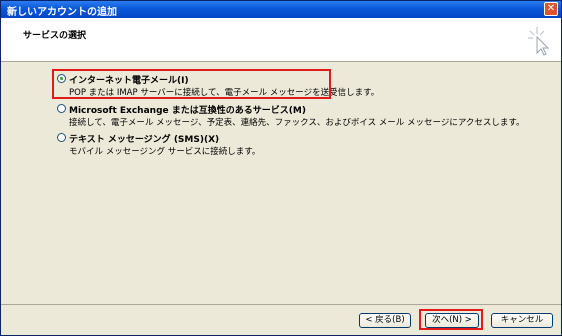 This screenshot has height=336, width=562. I want to click on option-description: モバイル メッセージング サービスに接続します。, so click(165, 152).